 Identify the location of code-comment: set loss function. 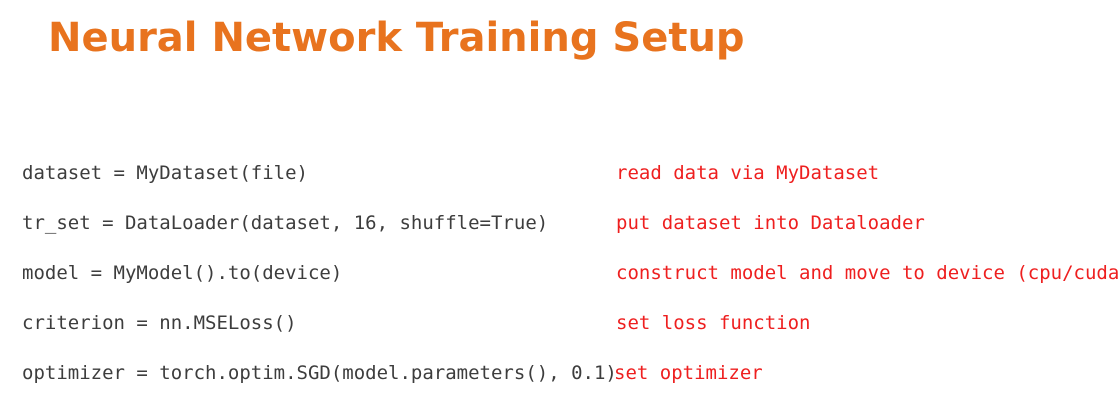
(713, 323).